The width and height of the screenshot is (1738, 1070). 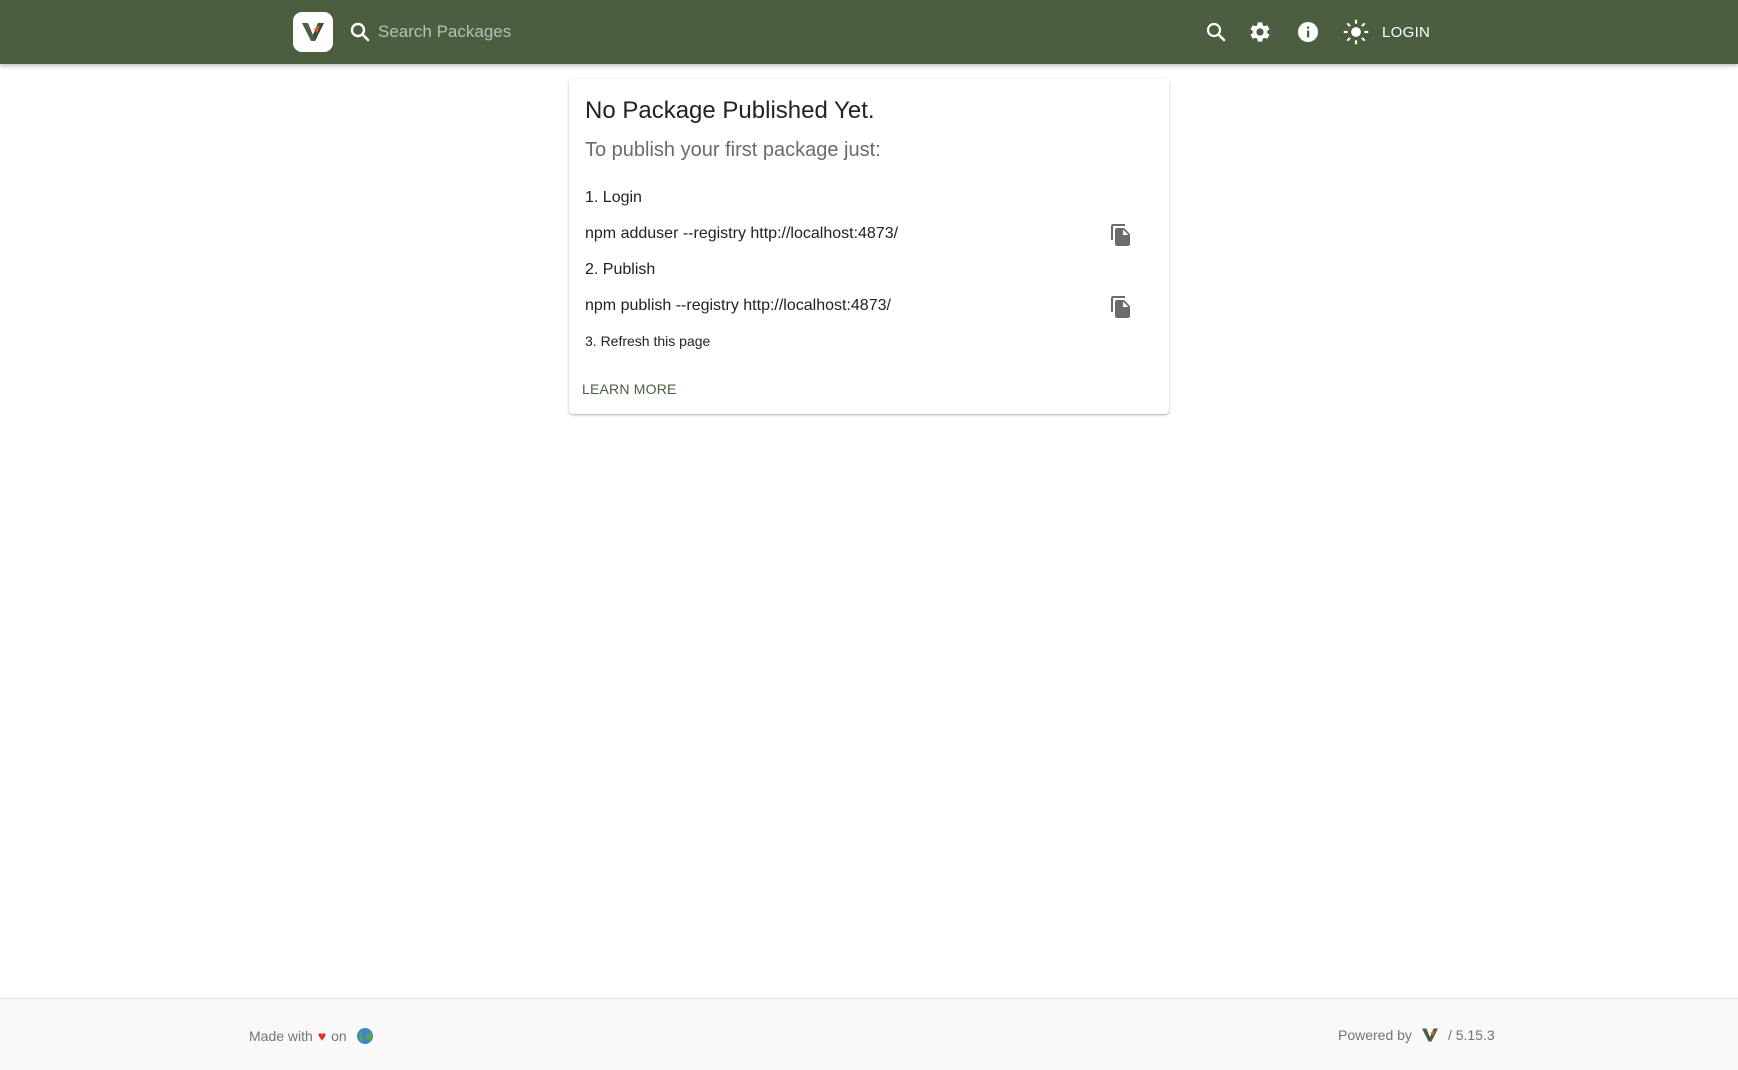 I want to click on search-packages-input, so click(x=598, y=32).